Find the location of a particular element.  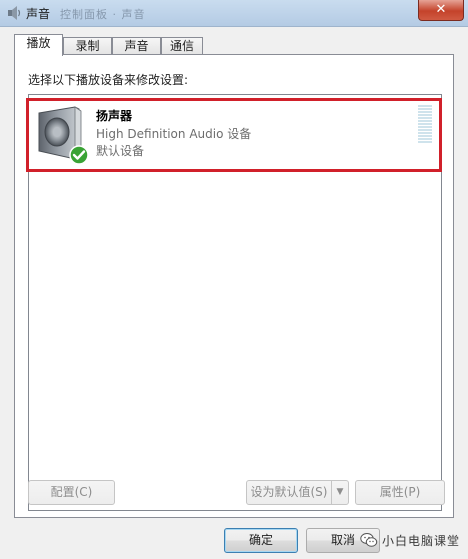

tab-sounds: 声音 is located at coordinates (136, 46).